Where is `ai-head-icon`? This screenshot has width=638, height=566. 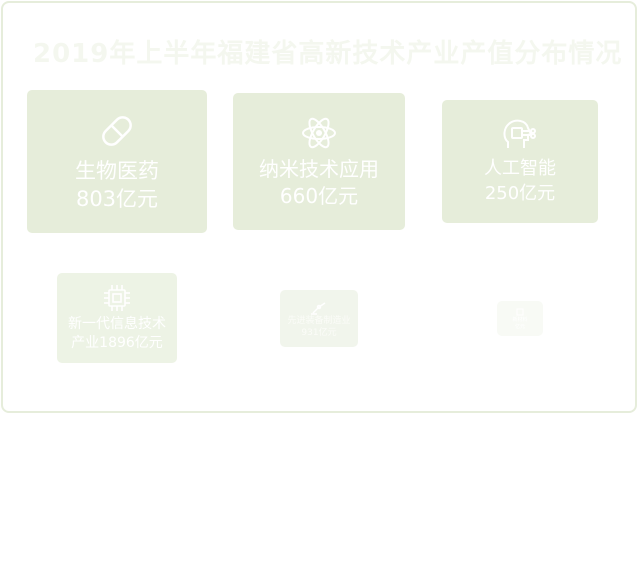
ai-head-icon is located at coordinates (520, 136).